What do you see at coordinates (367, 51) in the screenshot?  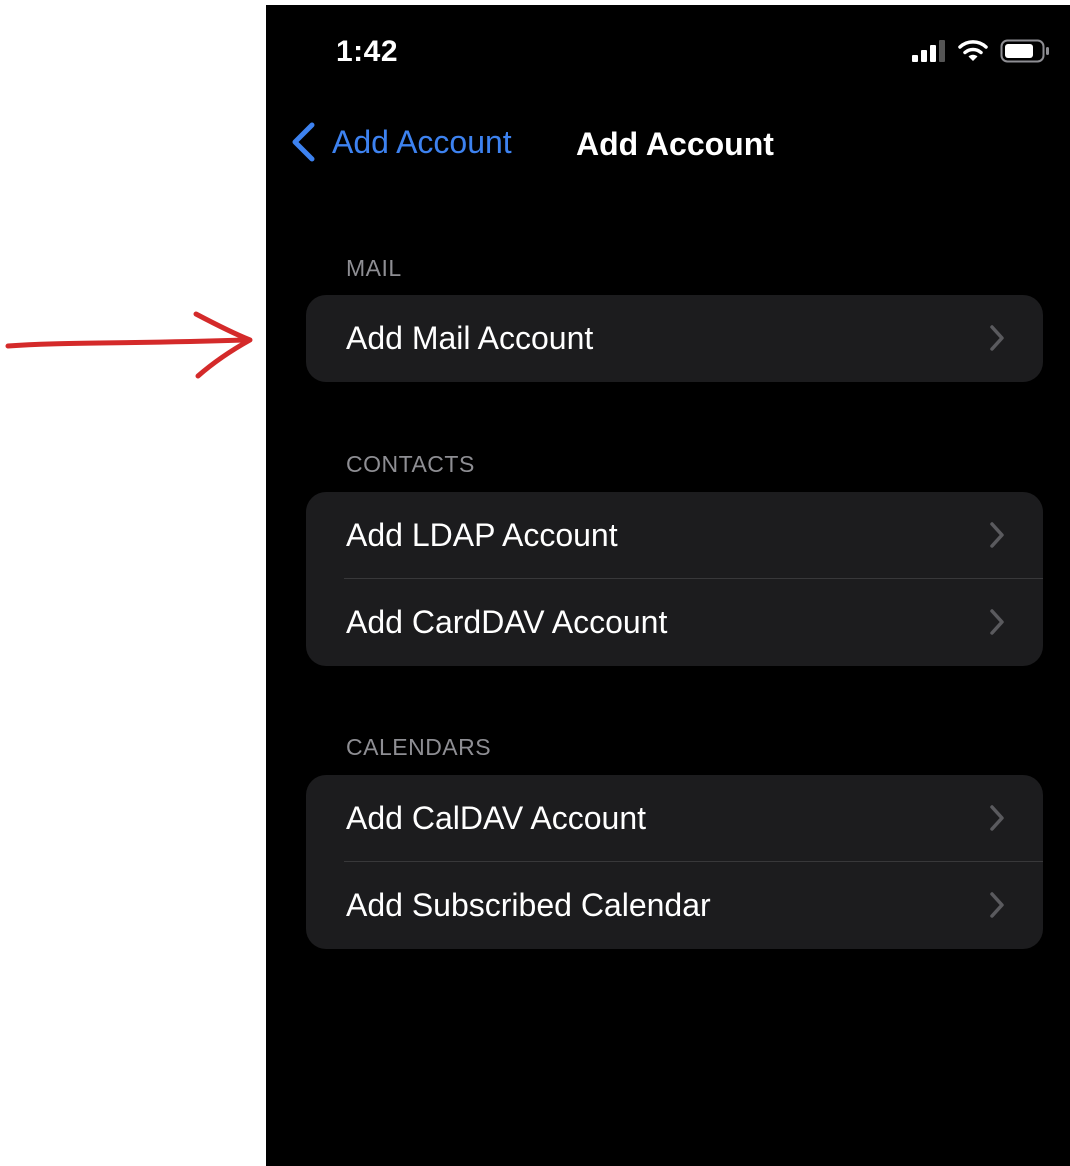 I see `status-time: 1:42` at bounding box center [367, 51].